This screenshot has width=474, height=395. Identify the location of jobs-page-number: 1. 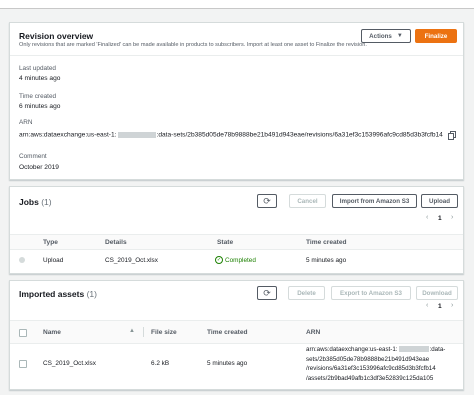
(440, 218).